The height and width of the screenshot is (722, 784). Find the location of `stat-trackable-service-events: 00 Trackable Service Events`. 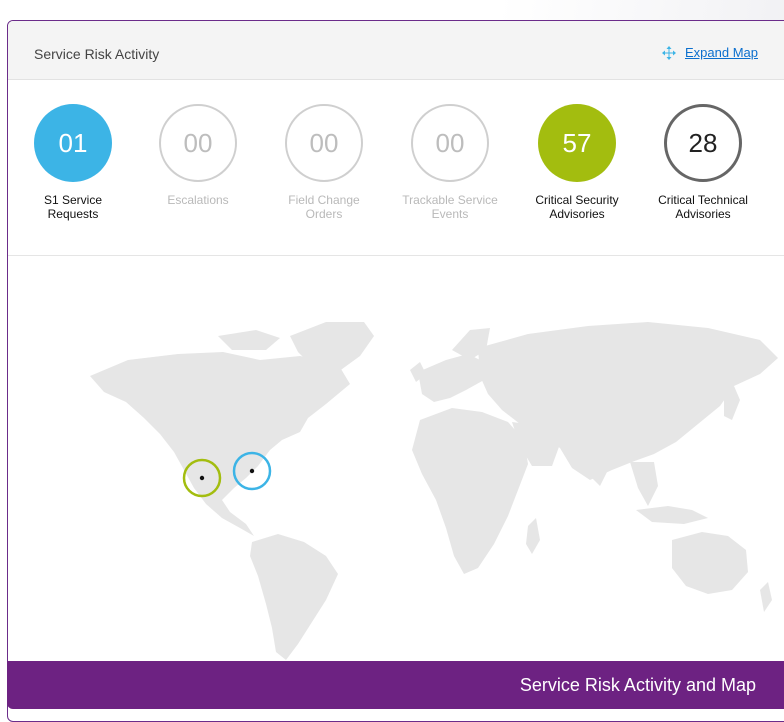

stat-trackable-service-events: 00 Trackable Service Events is located at coordinates (450, 162).